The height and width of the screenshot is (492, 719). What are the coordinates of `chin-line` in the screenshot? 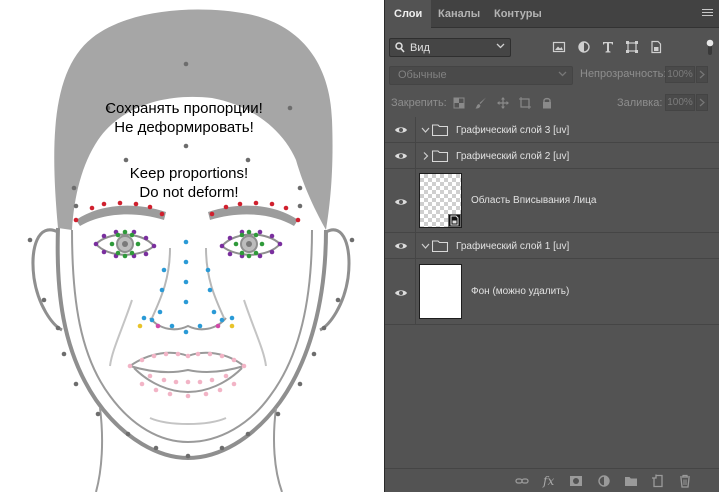 It's located at (188, 421).